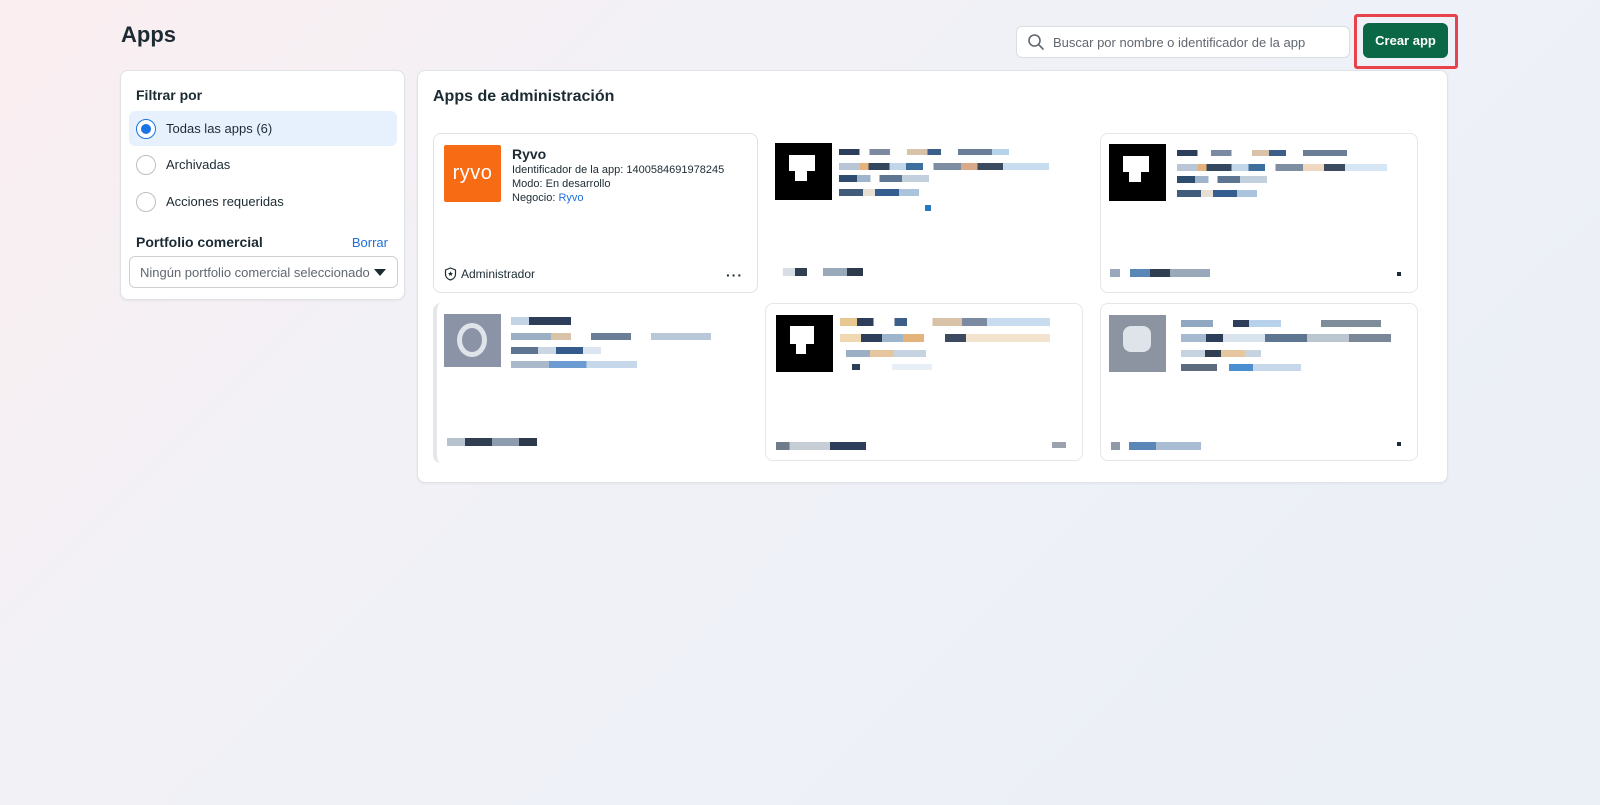  What do you see at coordinates (199, 242) in the screenshot?
I see `portfolio-title: Portfolio comercial` at bounding box center [199, 242].